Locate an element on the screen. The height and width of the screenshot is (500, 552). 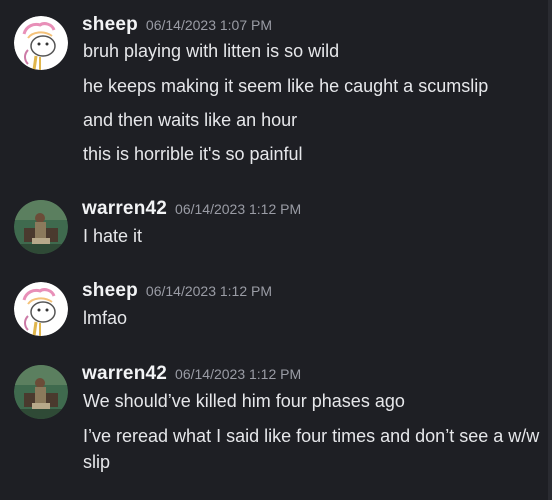
message-text: lmfao is located at coordinates (105, 318).